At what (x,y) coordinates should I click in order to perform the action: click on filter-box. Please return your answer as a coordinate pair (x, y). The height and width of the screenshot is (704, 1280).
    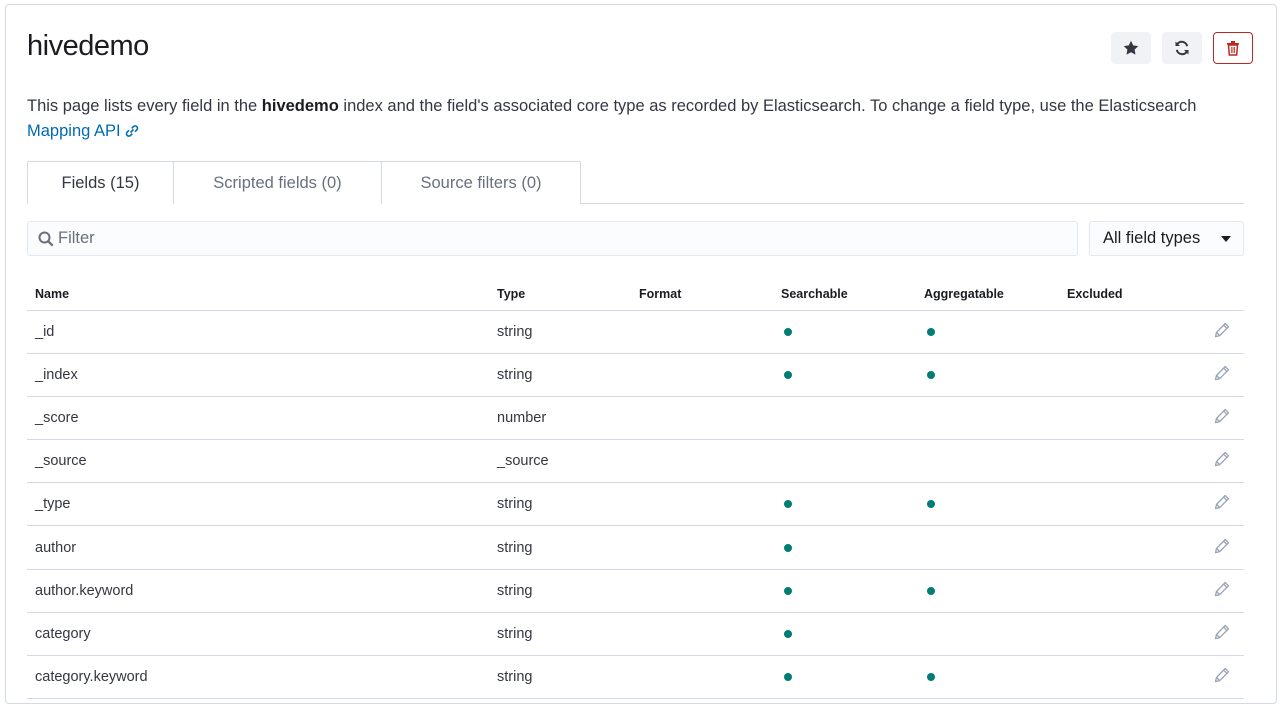
    Looking at the image, I should click on (552, 238).